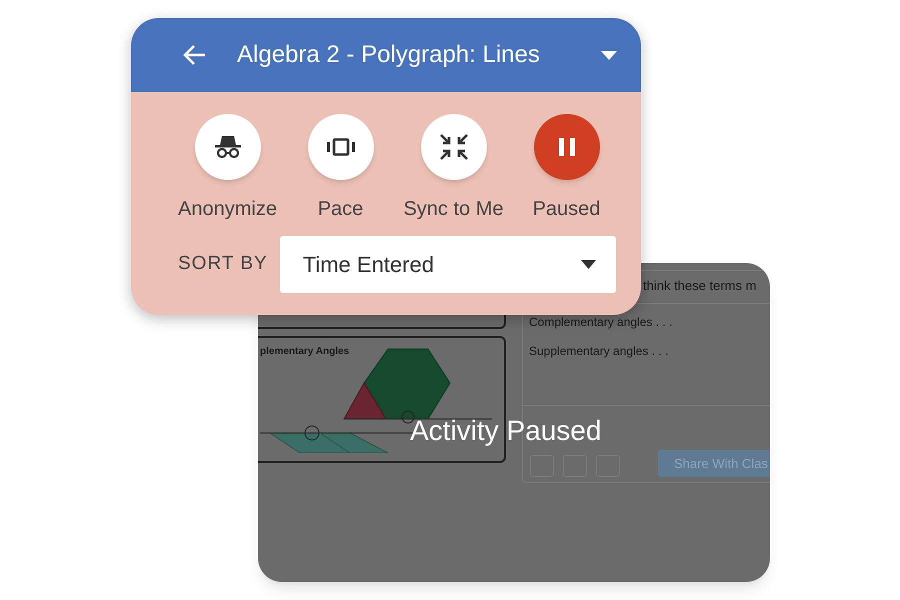 The height and width of the screenshot is (600, 900). I want to click on activity-title: Algebra 2 - Polygraph: Lines, so click(388, 55).